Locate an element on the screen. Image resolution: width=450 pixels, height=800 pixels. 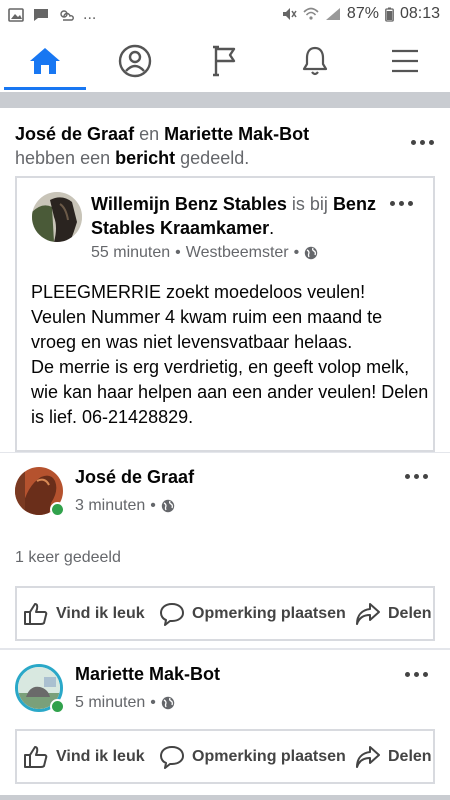
post-location: Westbeemster is located at coordinates (237, 253).